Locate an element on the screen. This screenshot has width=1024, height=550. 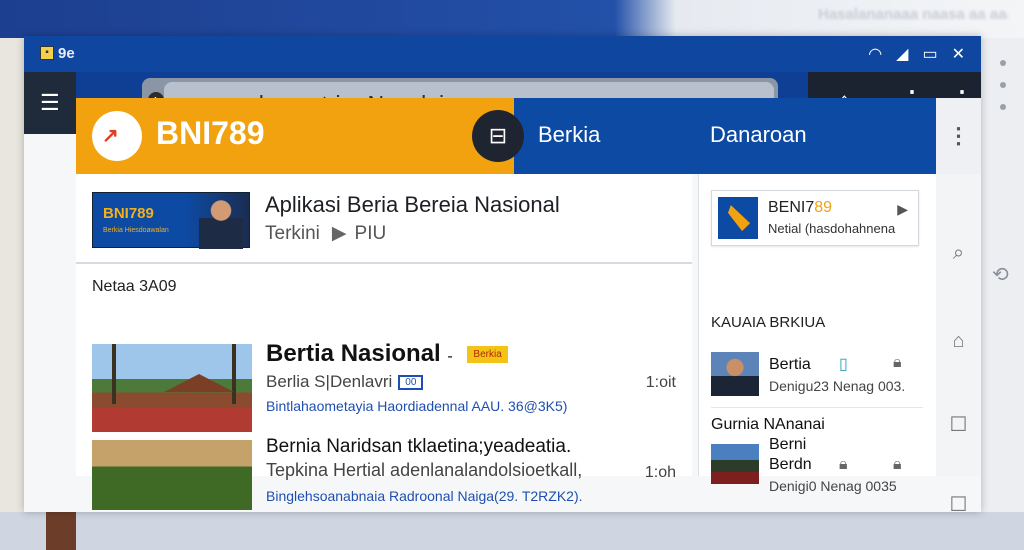
nav-item-danaroan: Danaroan is located at coordinates (758, 135).